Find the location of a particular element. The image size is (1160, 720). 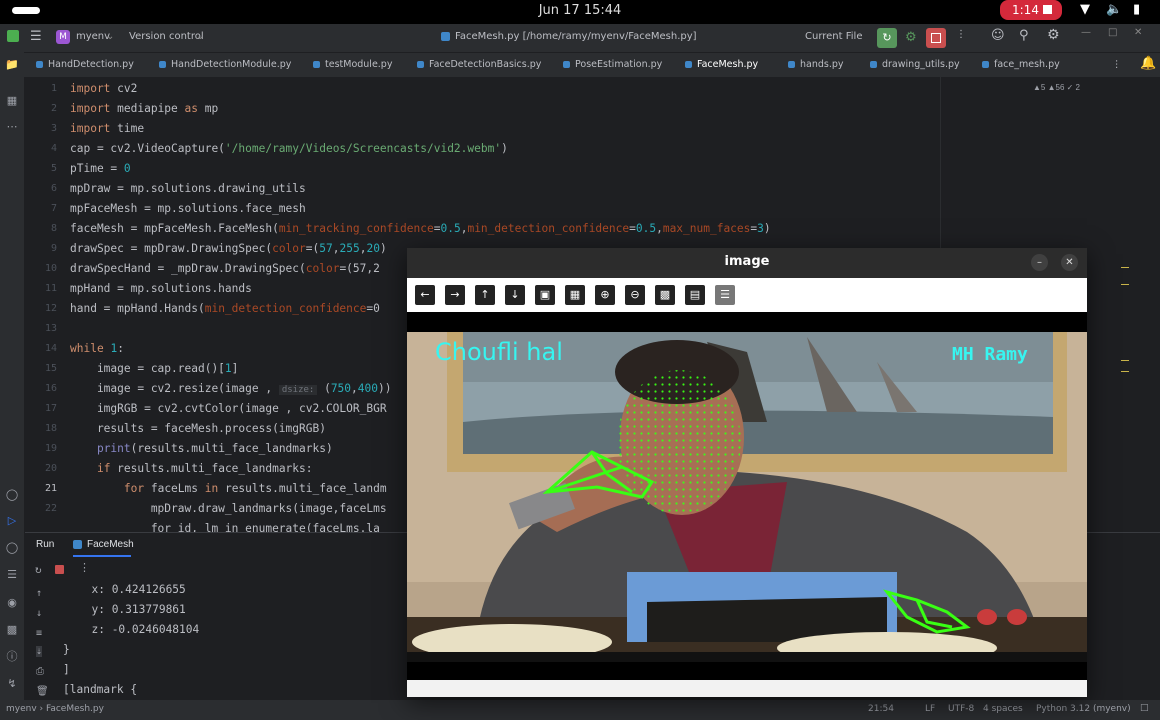

tab-face-mesh: face_mesh.py is located at coordinates (1021, 65).